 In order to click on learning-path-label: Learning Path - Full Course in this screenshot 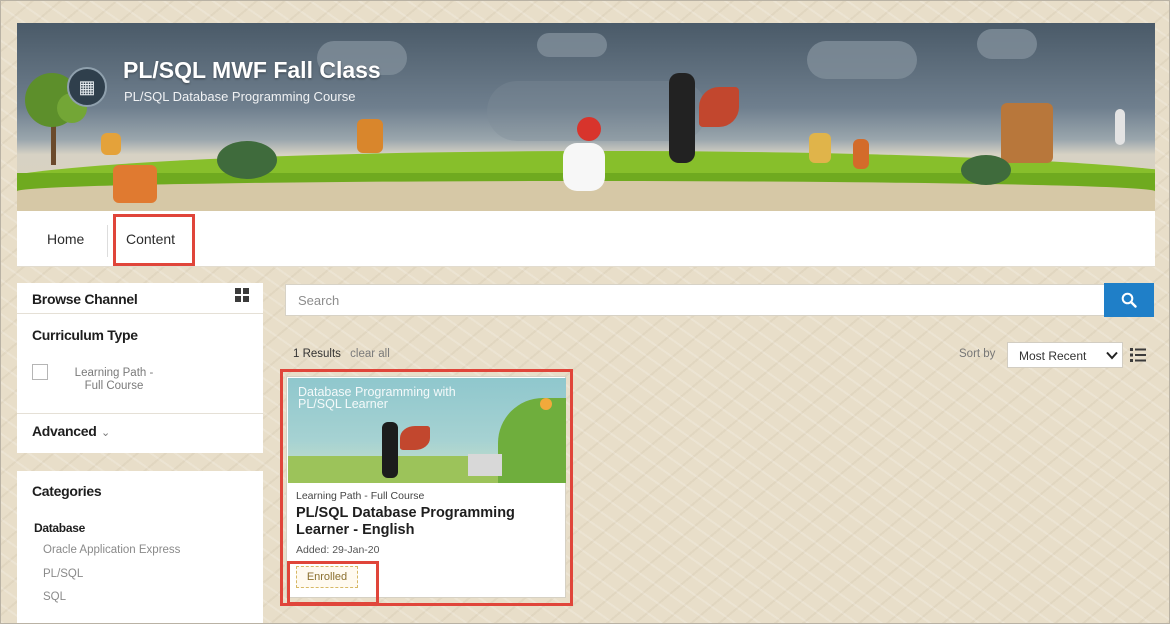, I will do `click(114, 379)`.